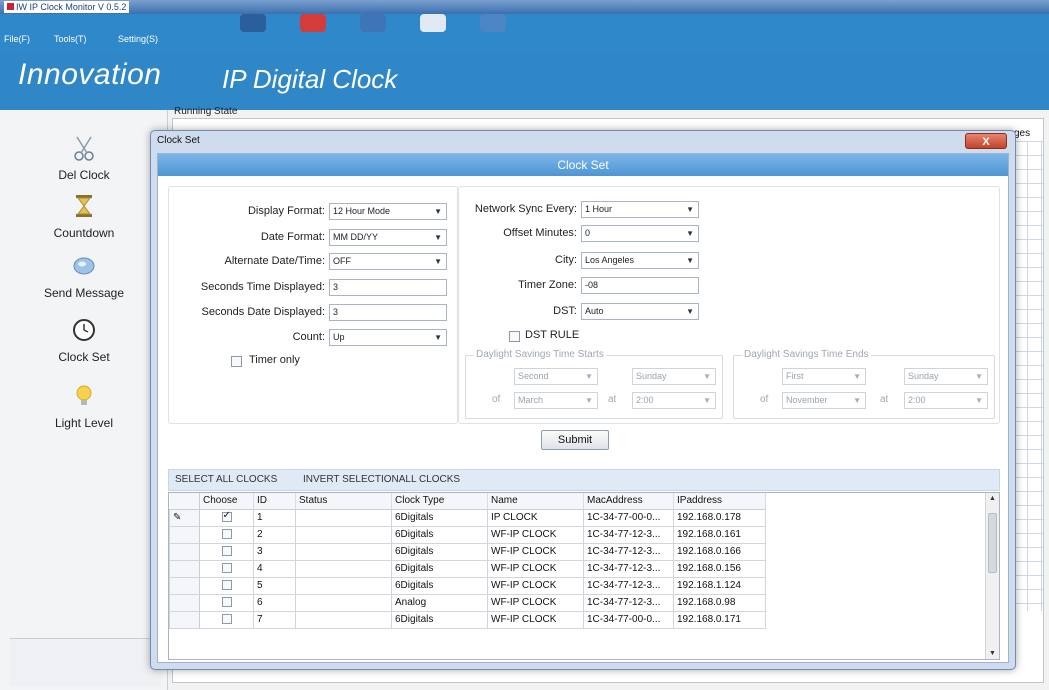  What do you see at coordinates (84, 216) in the screenshot?
I see `countdown-button: Countdown` at bounding box center [84, 216].